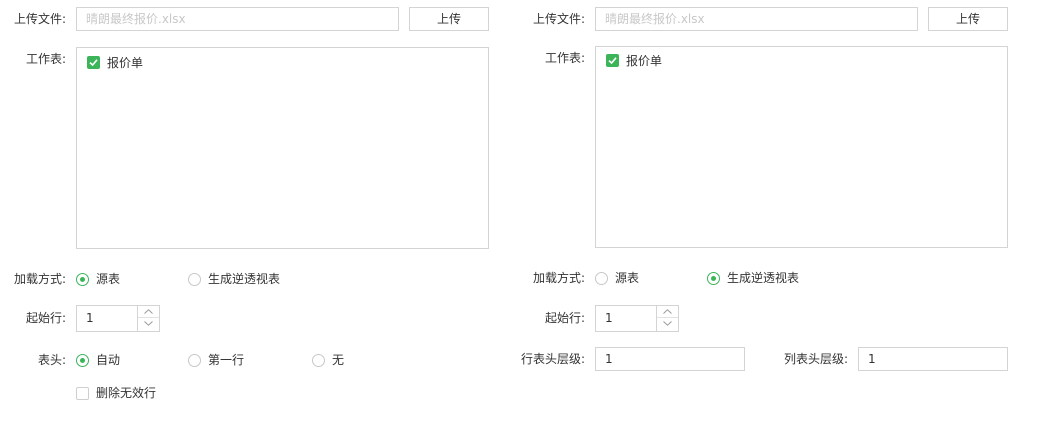 The width and height of the screenshot is (1038, 422). What do you see at coordinates (318, 360) in the screenshot?
I see `radio-header-none` at bounding box center [318, 360].